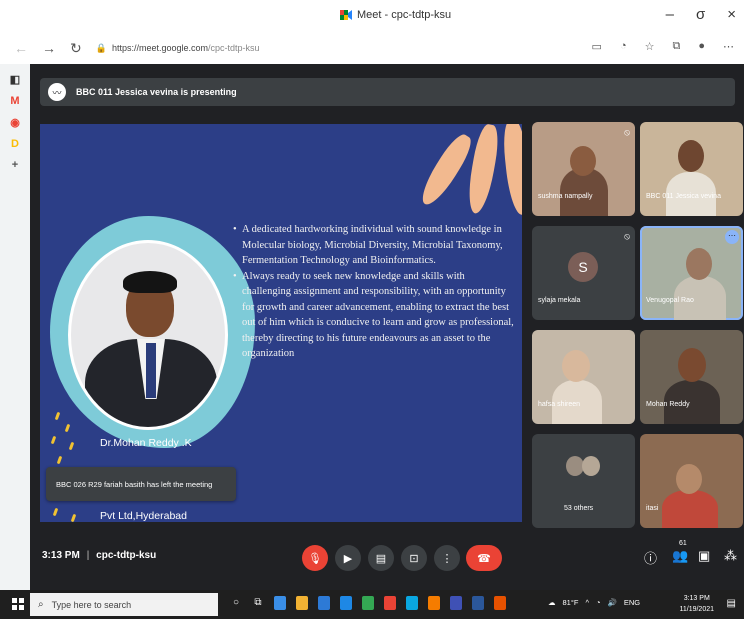 The width and height of the screenshot is (744, 619). I want to click on weather-temp: 81°F, so click(571, 602).